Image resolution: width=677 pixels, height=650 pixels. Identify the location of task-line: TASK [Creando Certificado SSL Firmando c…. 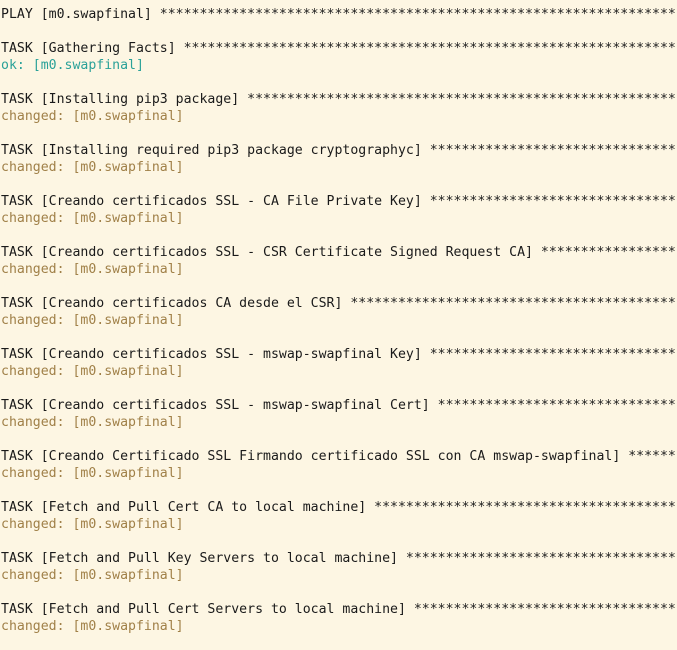
(339, 456).